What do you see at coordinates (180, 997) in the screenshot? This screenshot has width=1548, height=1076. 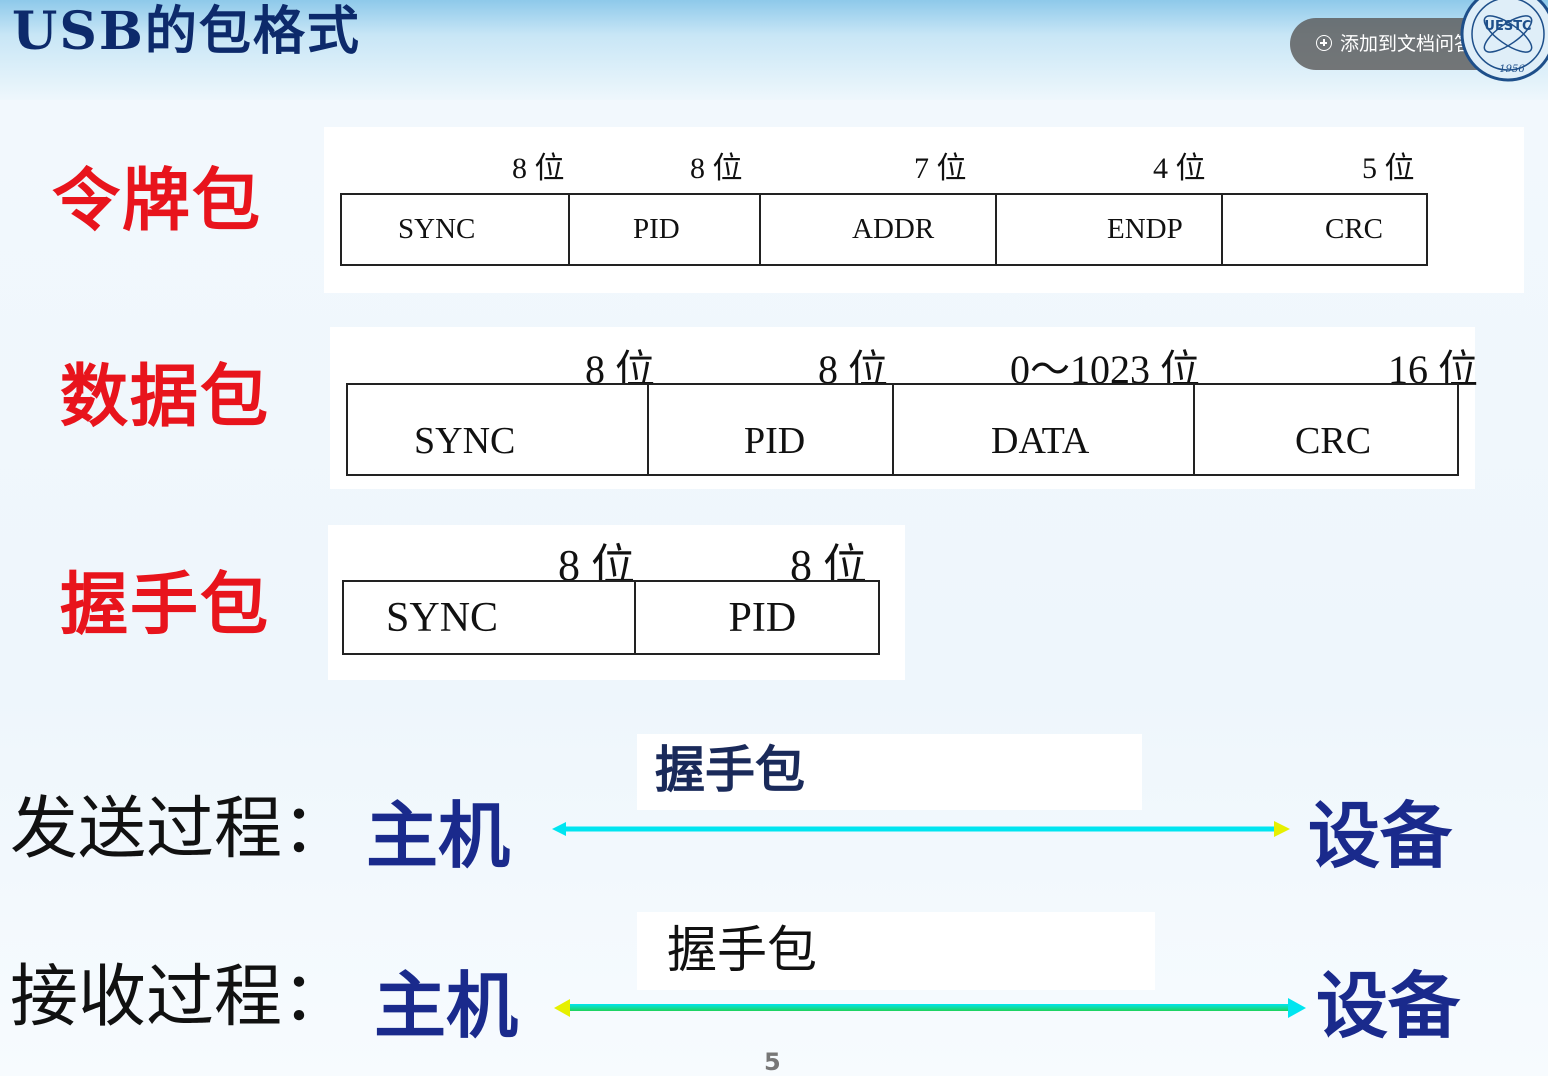 I see `receive-process-label: 接收过程：` at bounding box center [180, 997].